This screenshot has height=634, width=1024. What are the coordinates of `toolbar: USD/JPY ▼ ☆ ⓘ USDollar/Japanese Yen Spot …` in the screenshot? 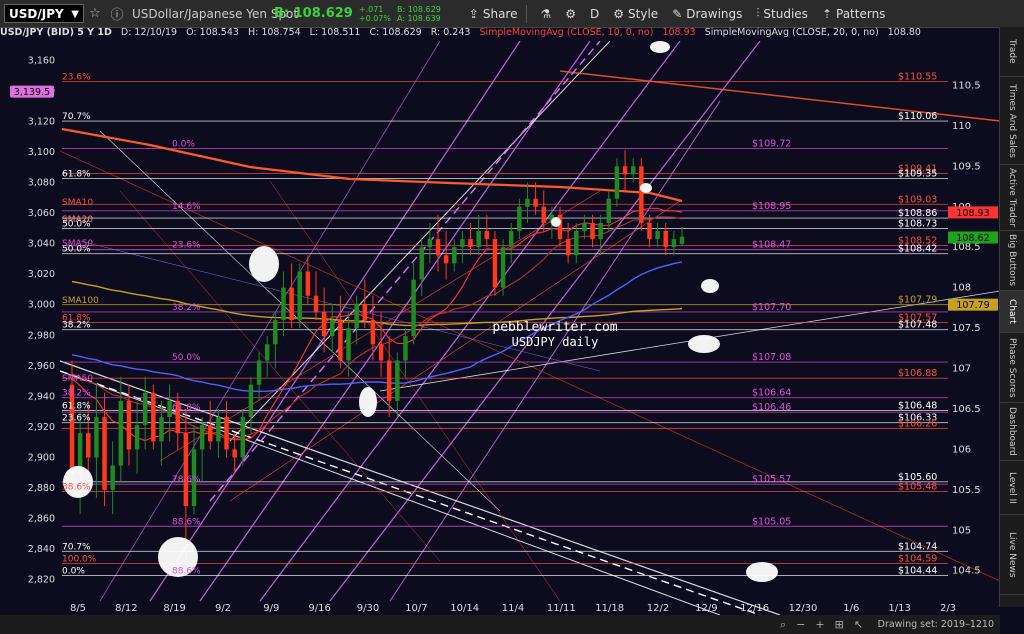 It's located at (512, 14).